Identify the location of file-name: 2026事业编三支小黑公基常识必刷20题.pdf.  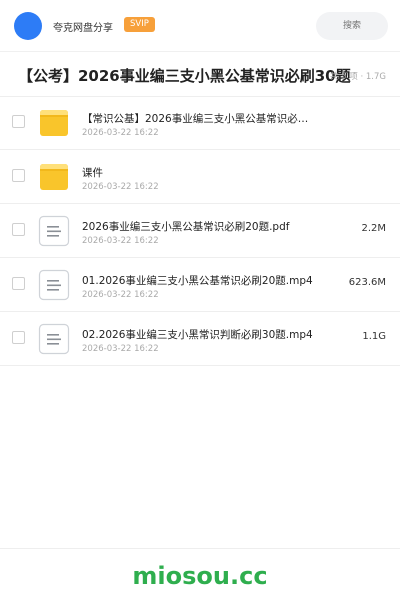
(186, 227).